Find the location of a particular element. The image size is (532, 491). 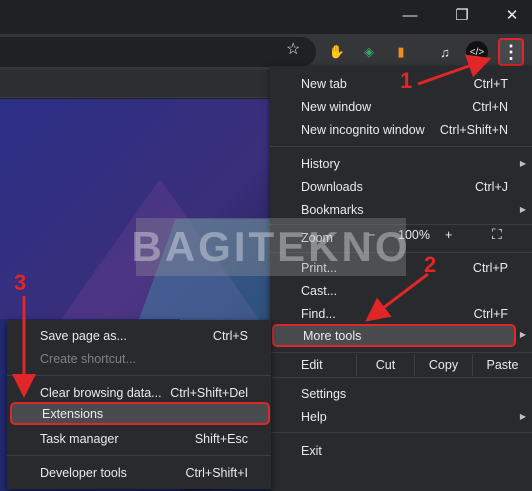

menu-item-label: Exit is located at coordinates (311, 450).